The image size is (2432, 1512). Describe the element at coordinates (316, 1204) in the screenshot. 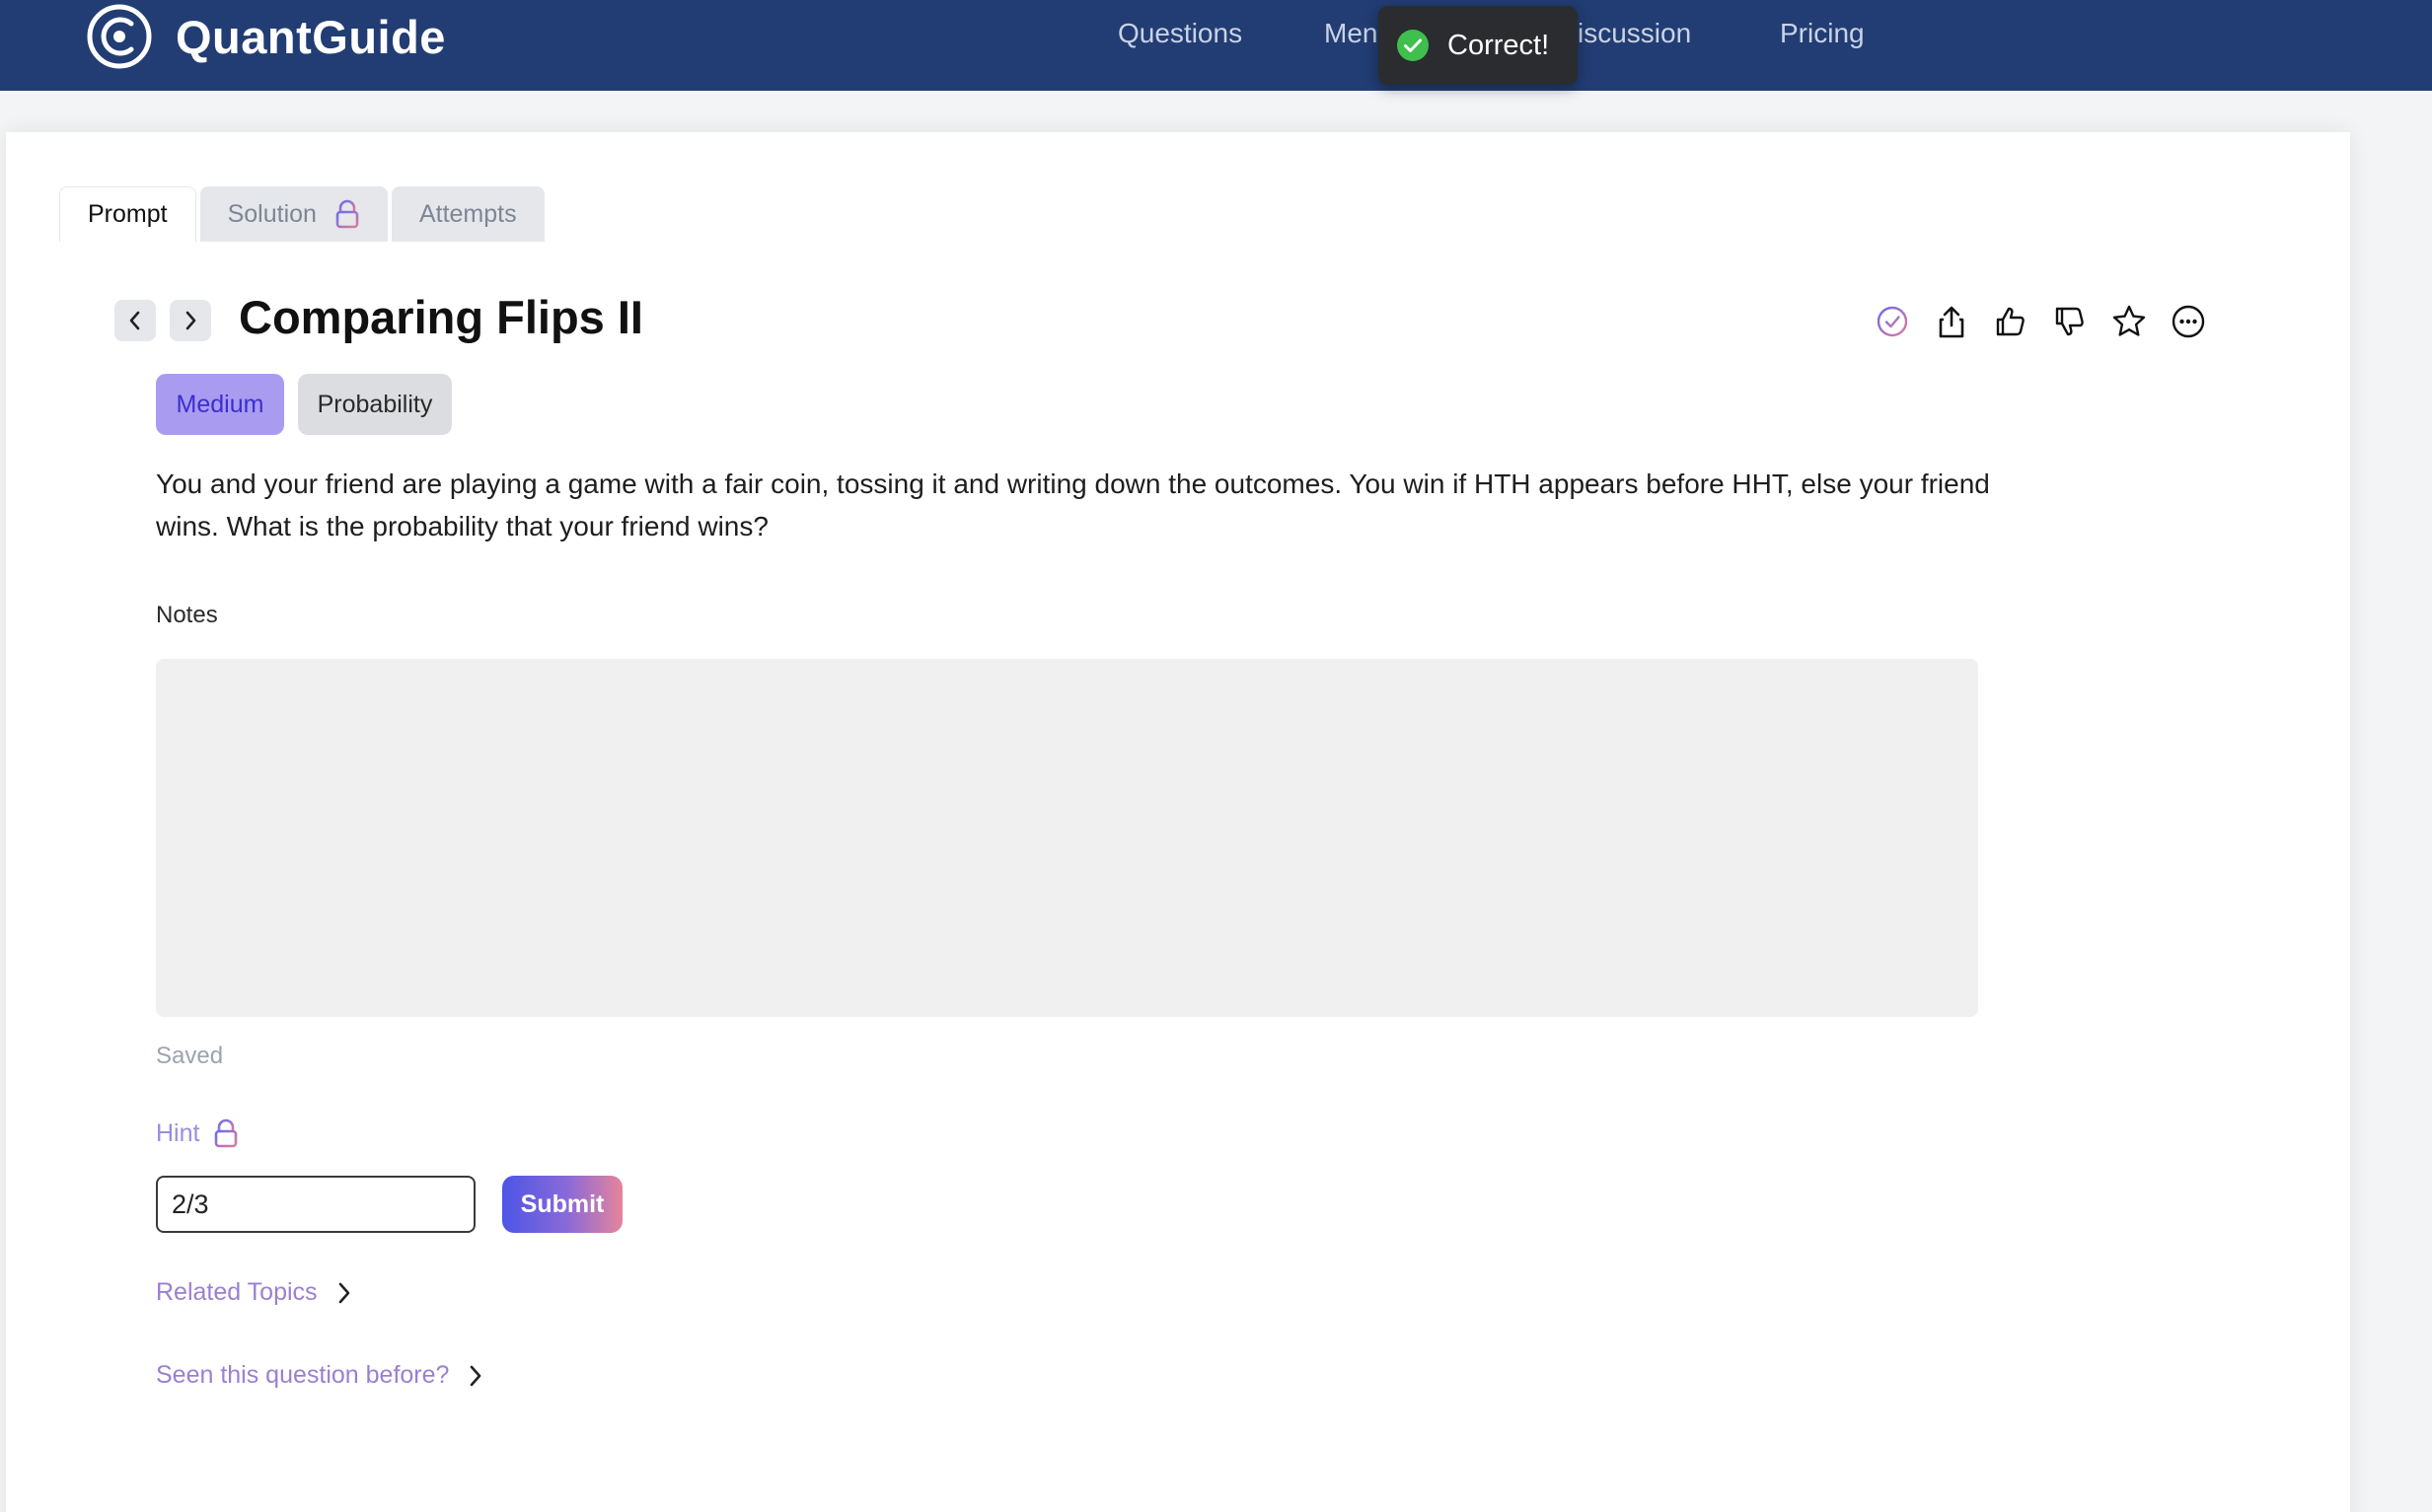

I see `answer-input` at that location.